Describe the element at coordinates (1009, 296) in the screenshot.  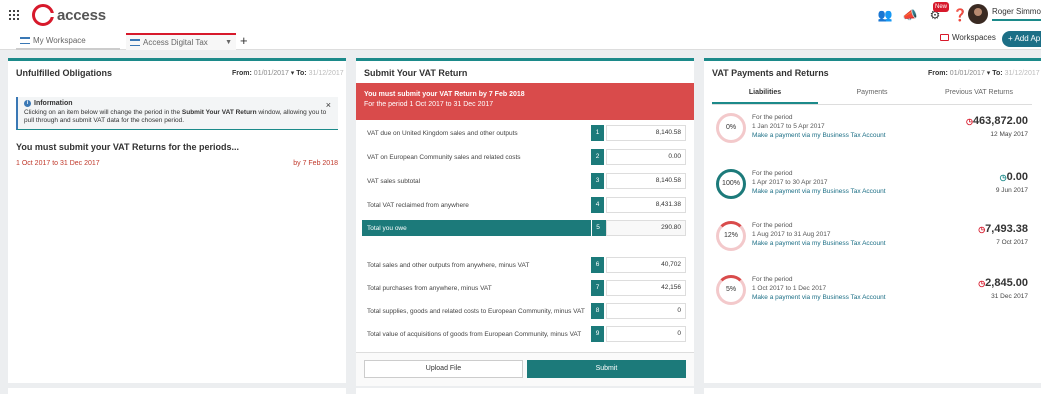
I see `due-date: 31 Dec 2017` at that location.